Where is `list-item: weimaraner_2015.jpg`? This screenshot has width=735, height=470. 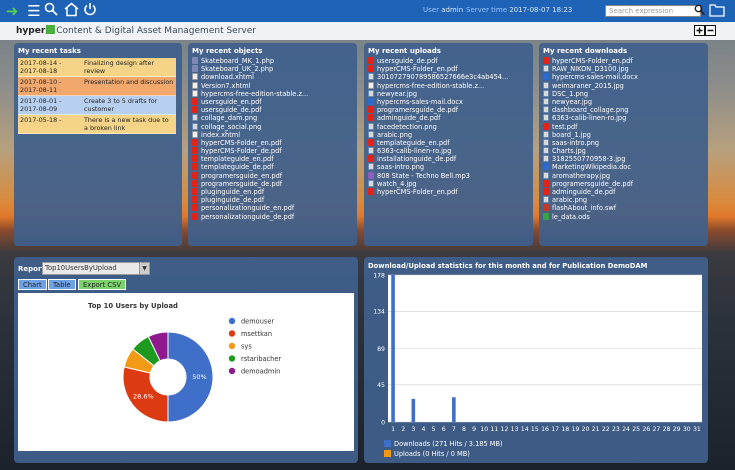
list-item: weimaraner_2015.jpg is located at coordinates (623, 85).